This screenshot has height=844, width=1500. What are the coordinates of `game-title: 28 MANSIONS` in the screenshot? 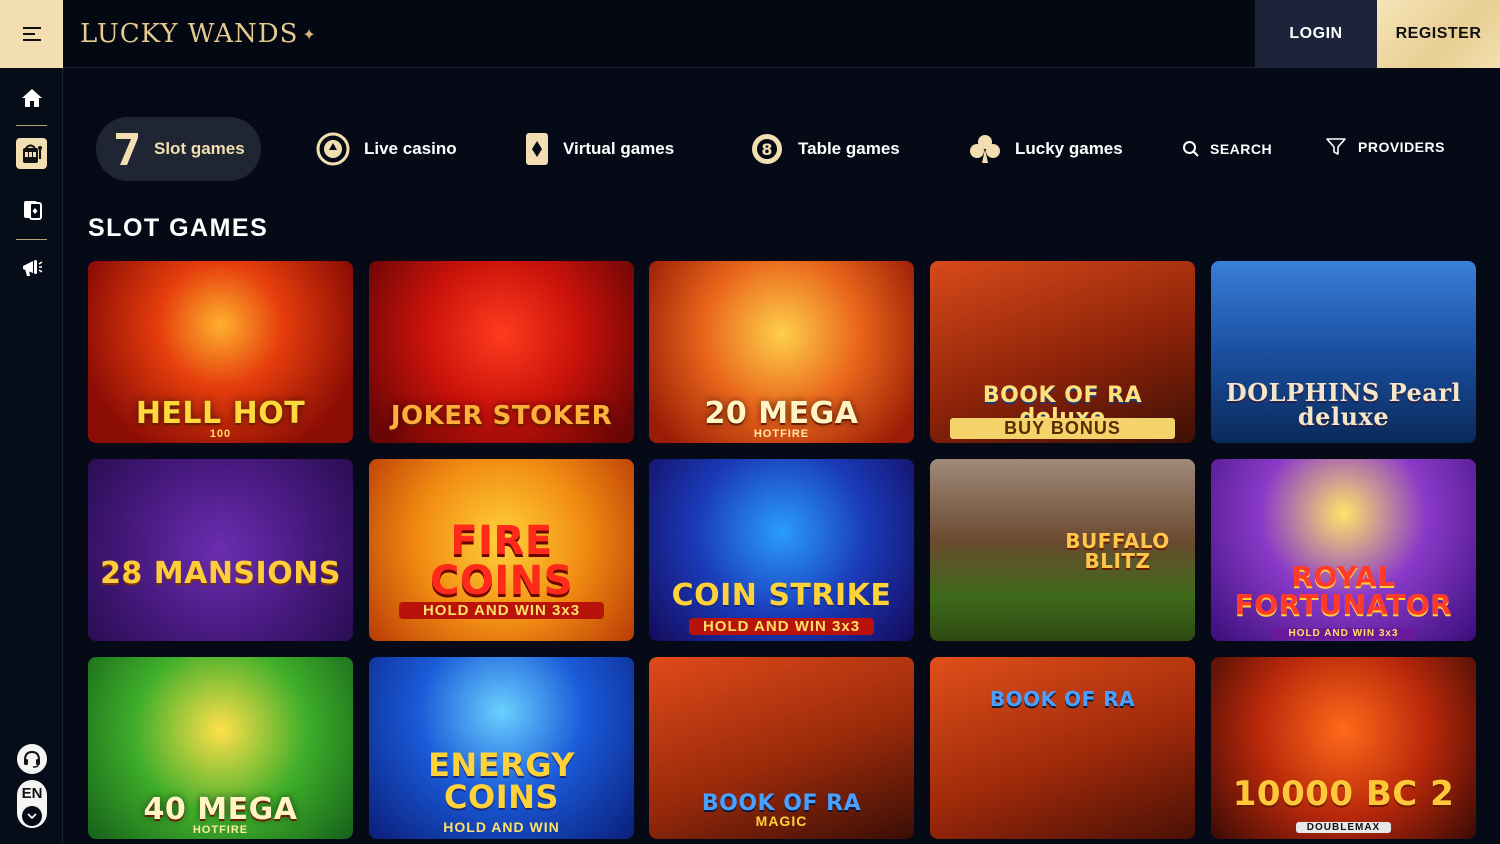 It's located at (220, 573).